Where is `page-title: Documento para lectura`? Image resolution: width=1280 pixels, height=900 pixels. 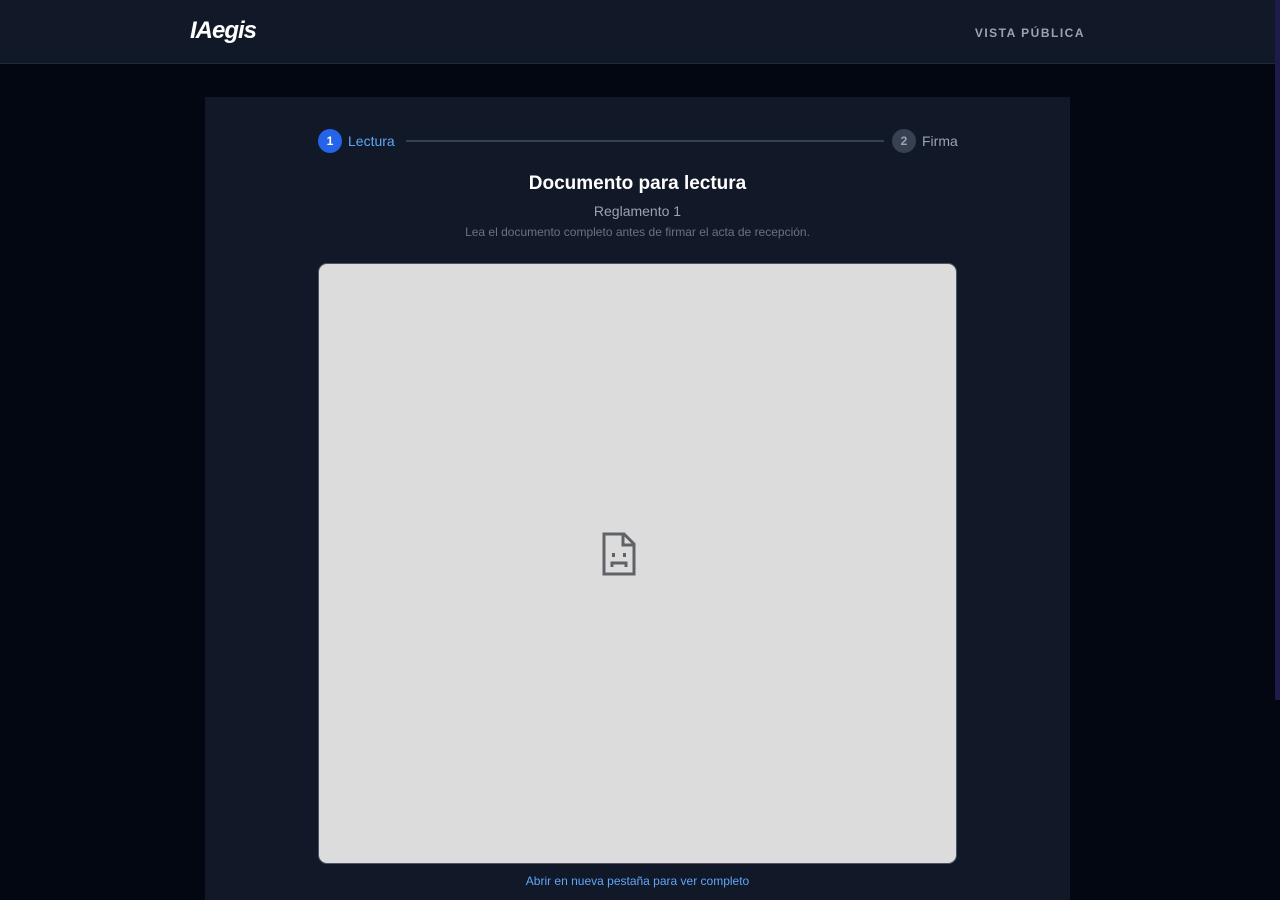
page-title: Documento para lectura is located at coordinates (637, 183).